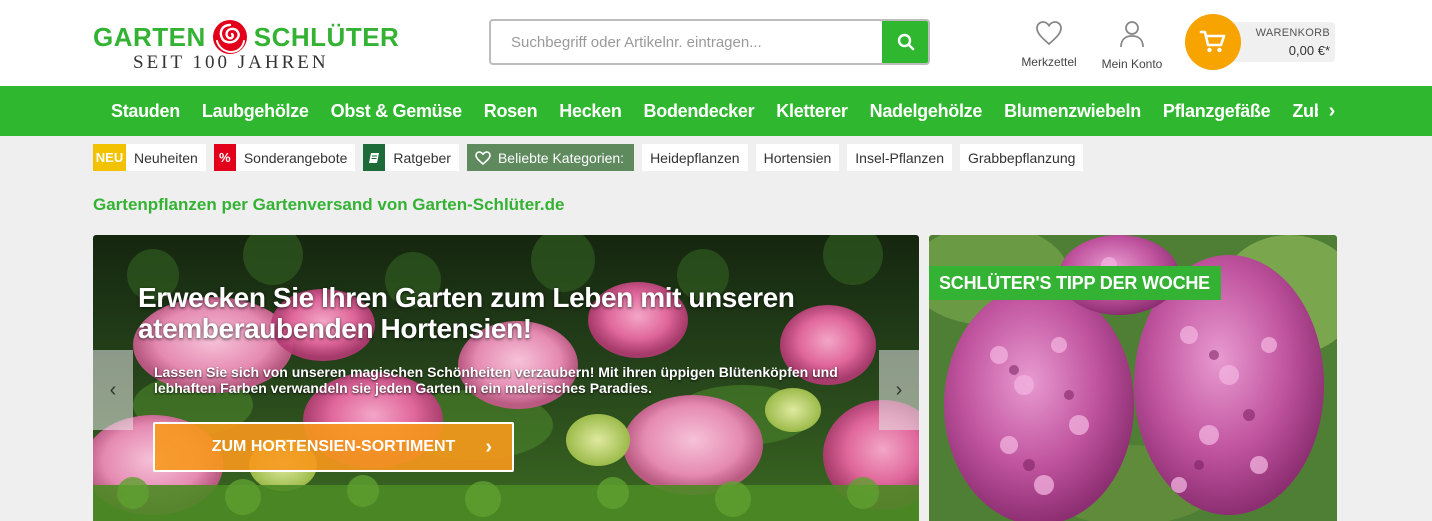 The image size is (1432, 521). I want to click on cart-icon, so click(1212, 41).